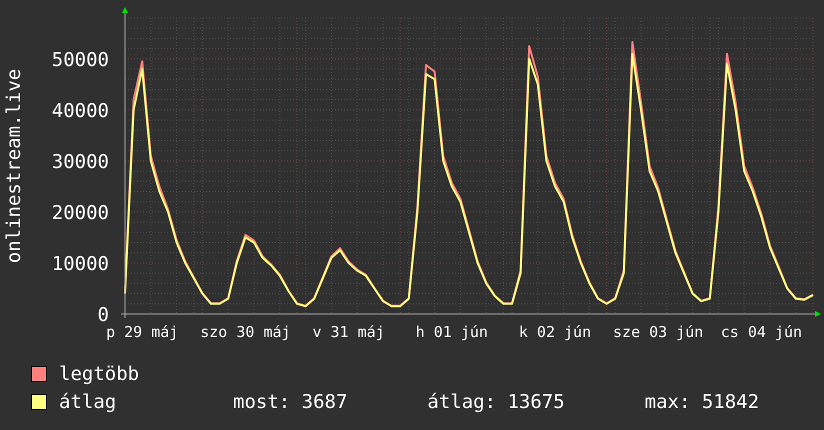 The height and width of the screenshot is (430, 824). I want to click on legend-label: átlag, so click(88, 401).